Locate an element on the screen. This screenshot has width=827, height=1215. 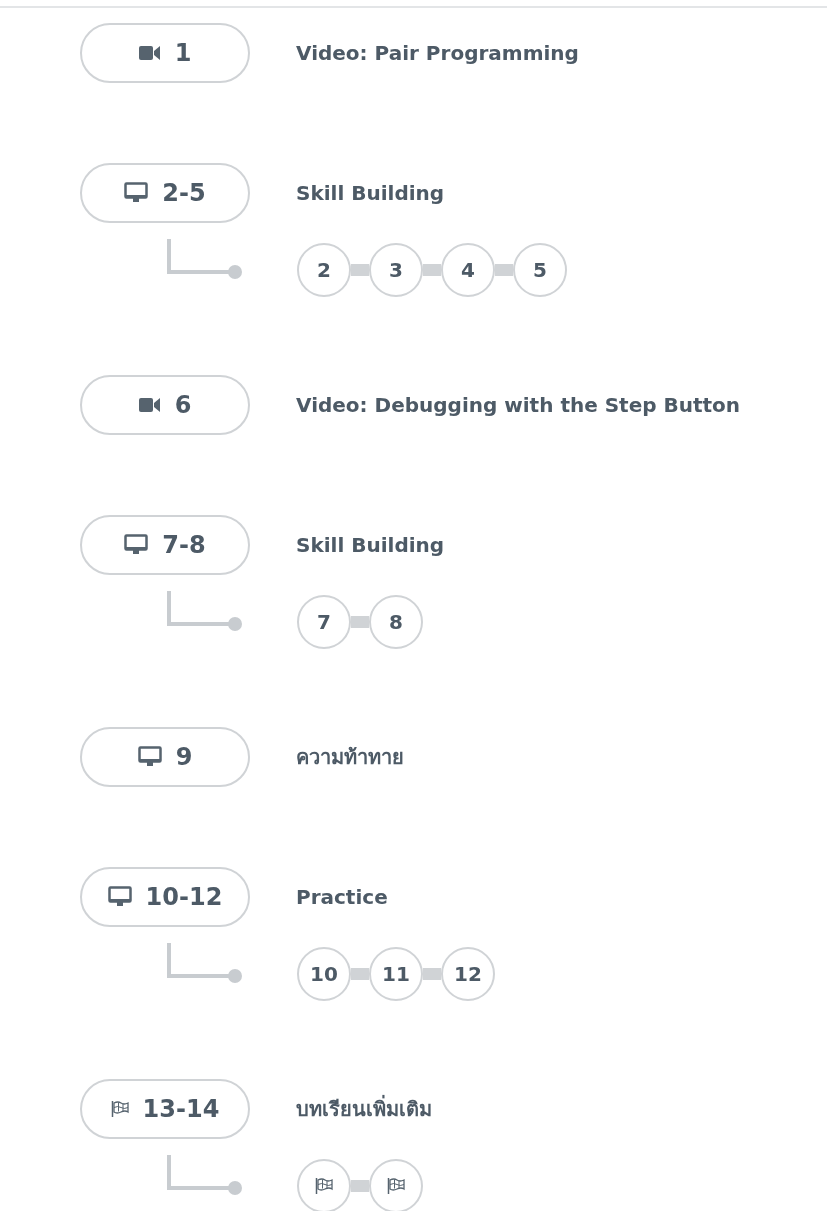
lesson-range-button: 13-14 is located at coordinates (165, 1109).